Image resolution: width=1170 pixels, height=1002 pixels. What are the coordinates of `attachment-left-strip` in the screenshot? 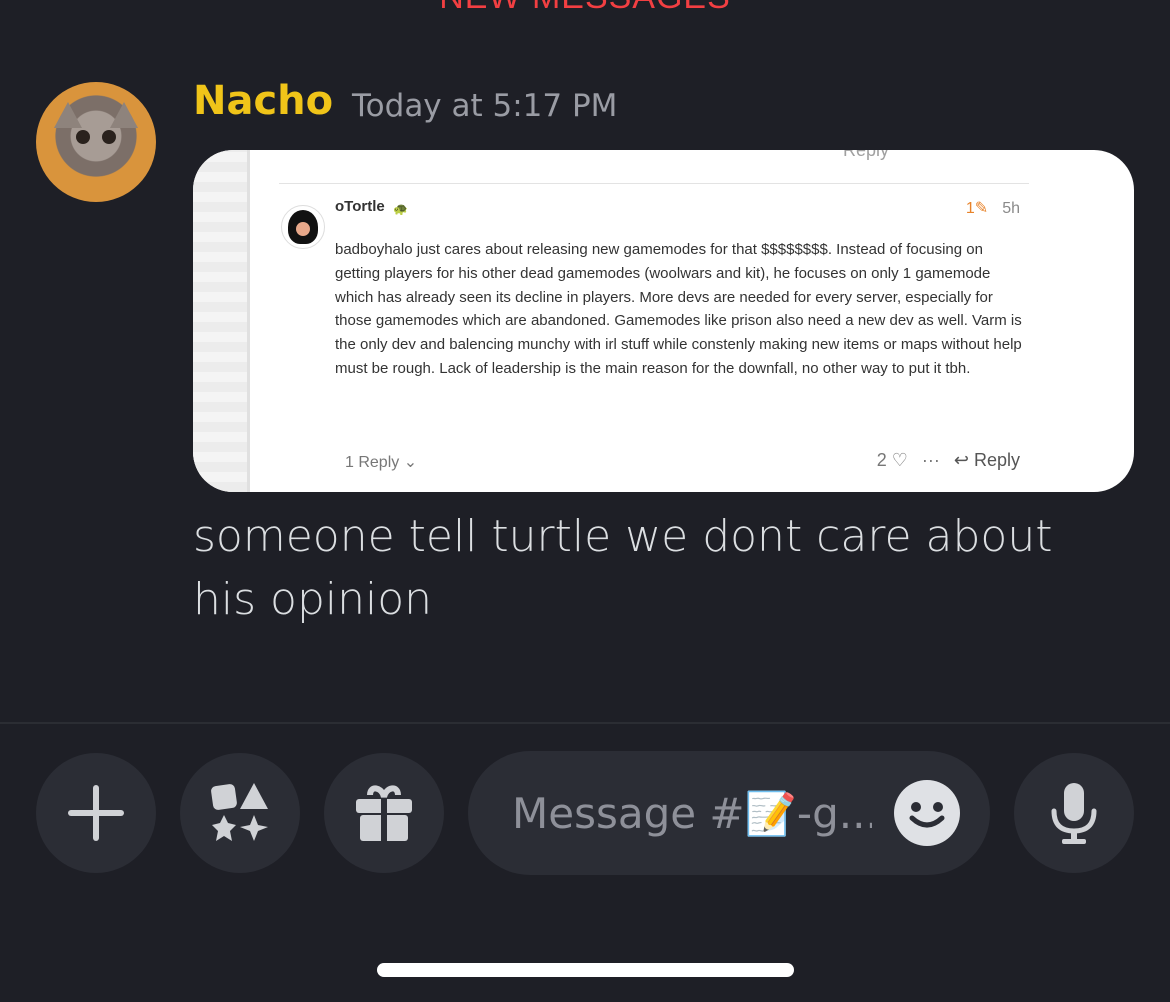 It's located at (221, 321).